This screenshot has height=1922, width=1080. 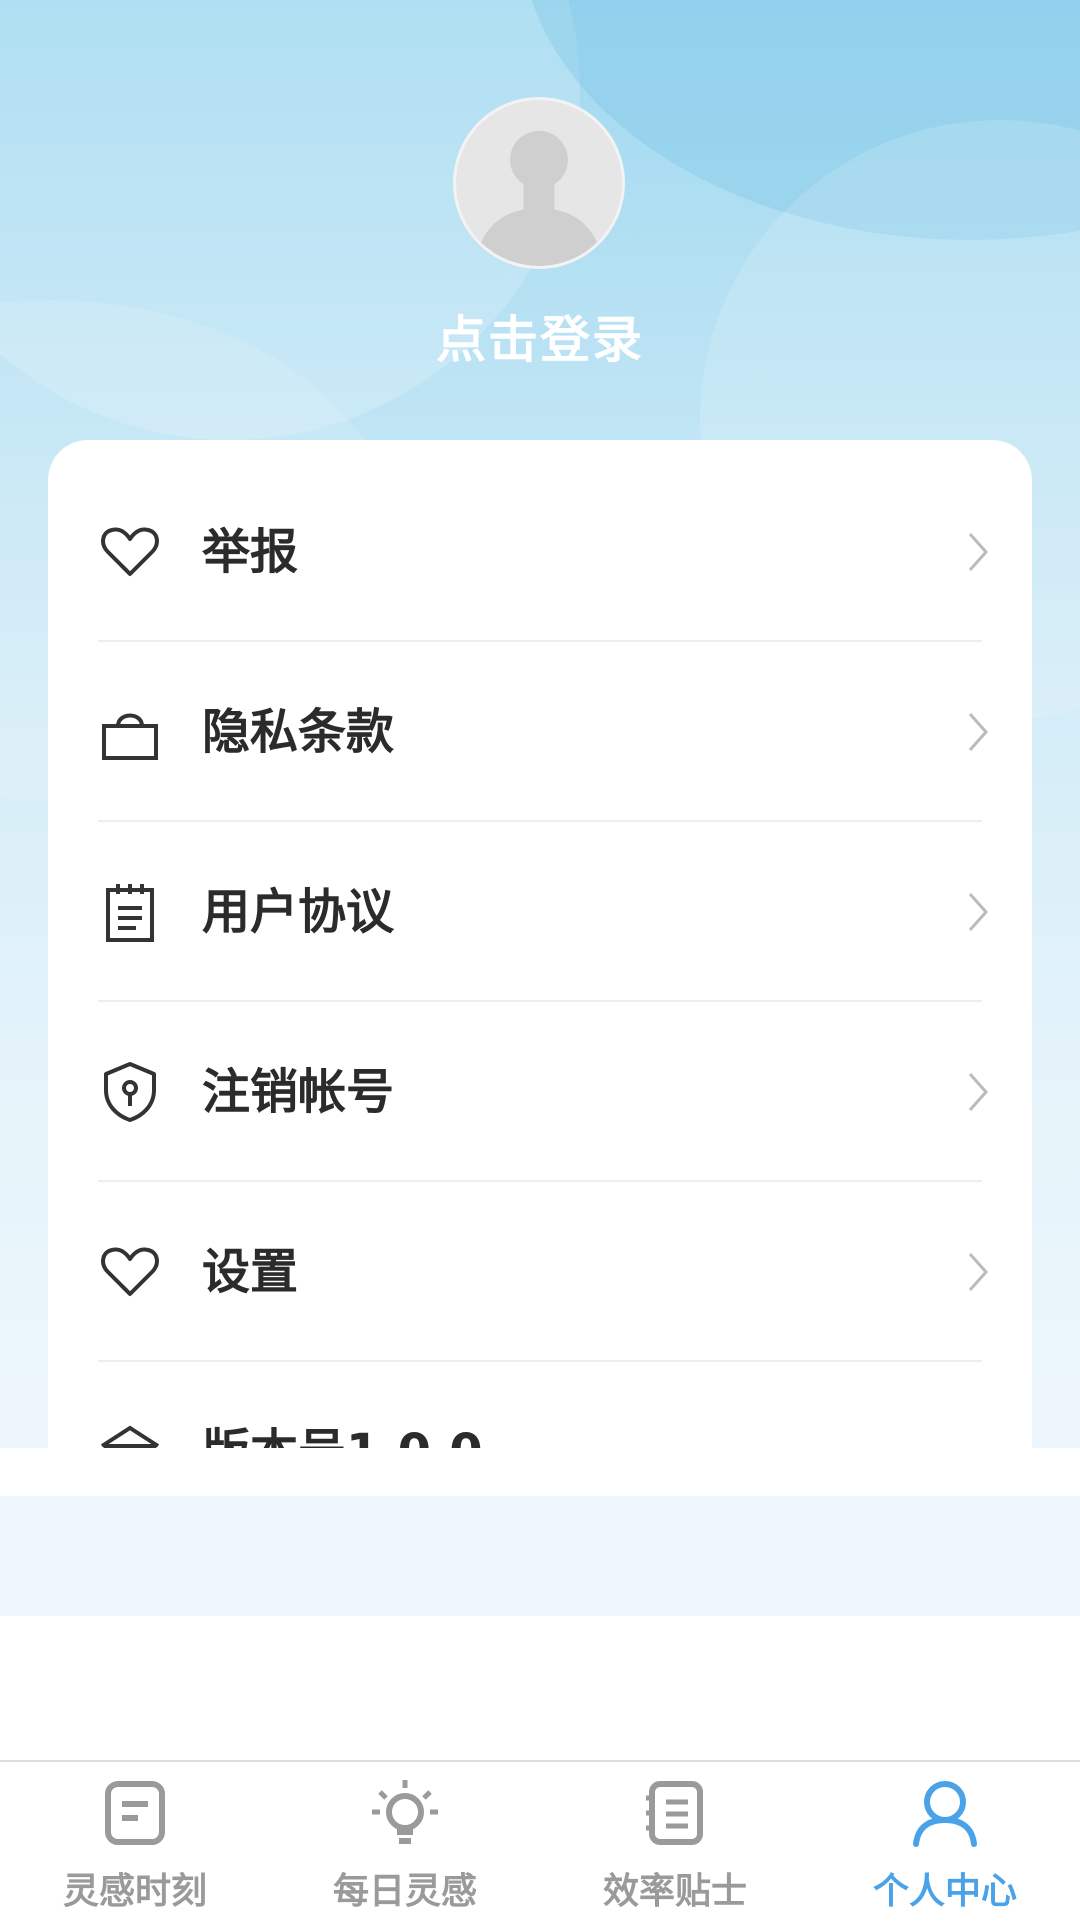 I want to click on content-band, so click(x=540, y=1556).